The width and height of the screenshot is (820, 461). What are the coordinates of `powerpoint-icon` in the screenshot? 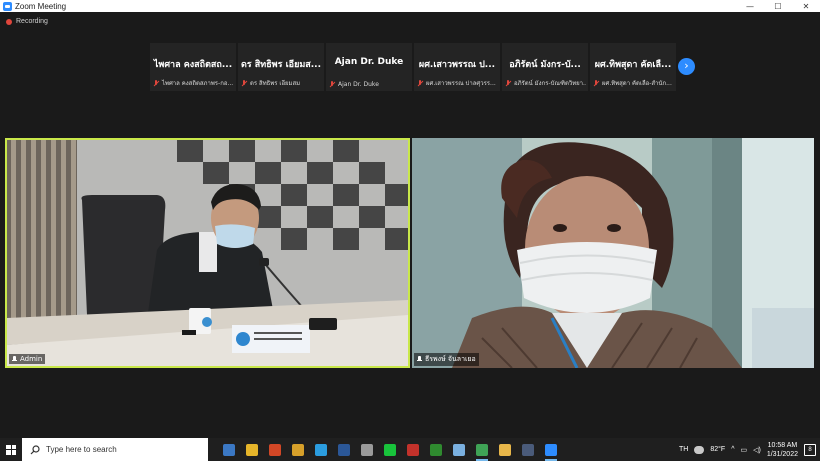 It's located at (275, 449).